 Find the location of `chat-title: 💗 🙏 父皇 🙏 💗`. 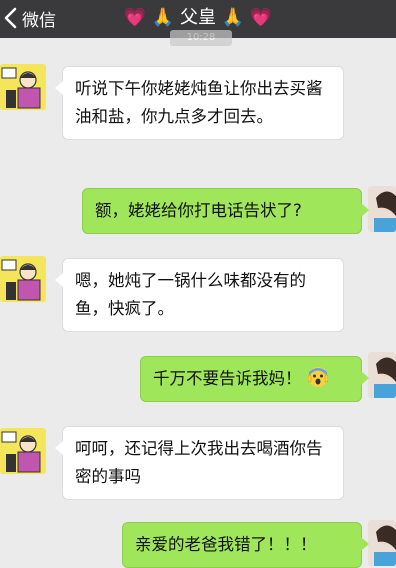

chat-title: 💗 🙏 父皇 🙏 💗 is located at coordinates (198, 18).